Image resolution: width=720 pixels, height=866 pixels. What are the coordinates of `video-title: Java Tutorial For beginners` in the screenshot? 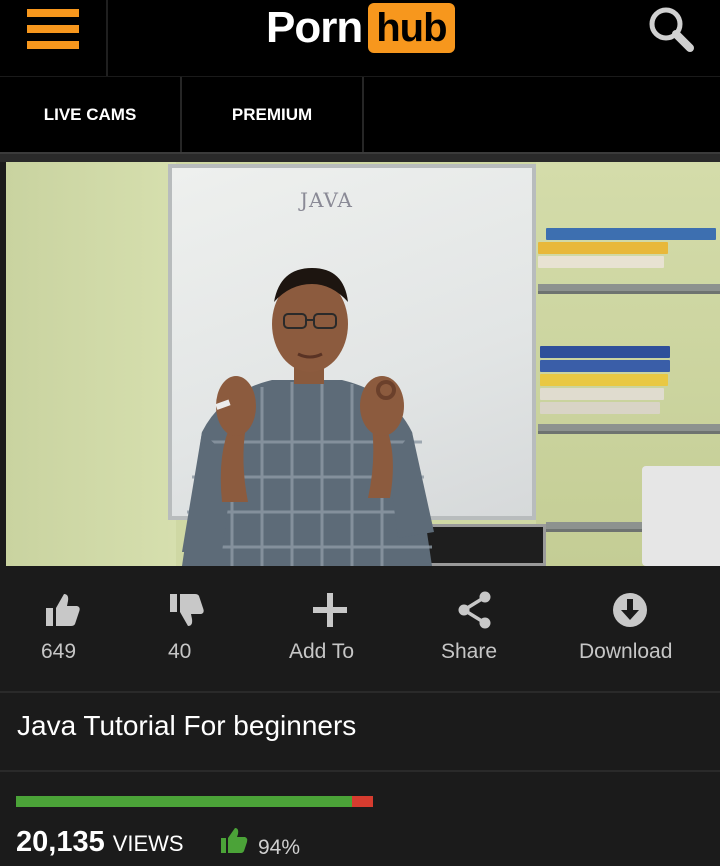 It's located at (187, 725).